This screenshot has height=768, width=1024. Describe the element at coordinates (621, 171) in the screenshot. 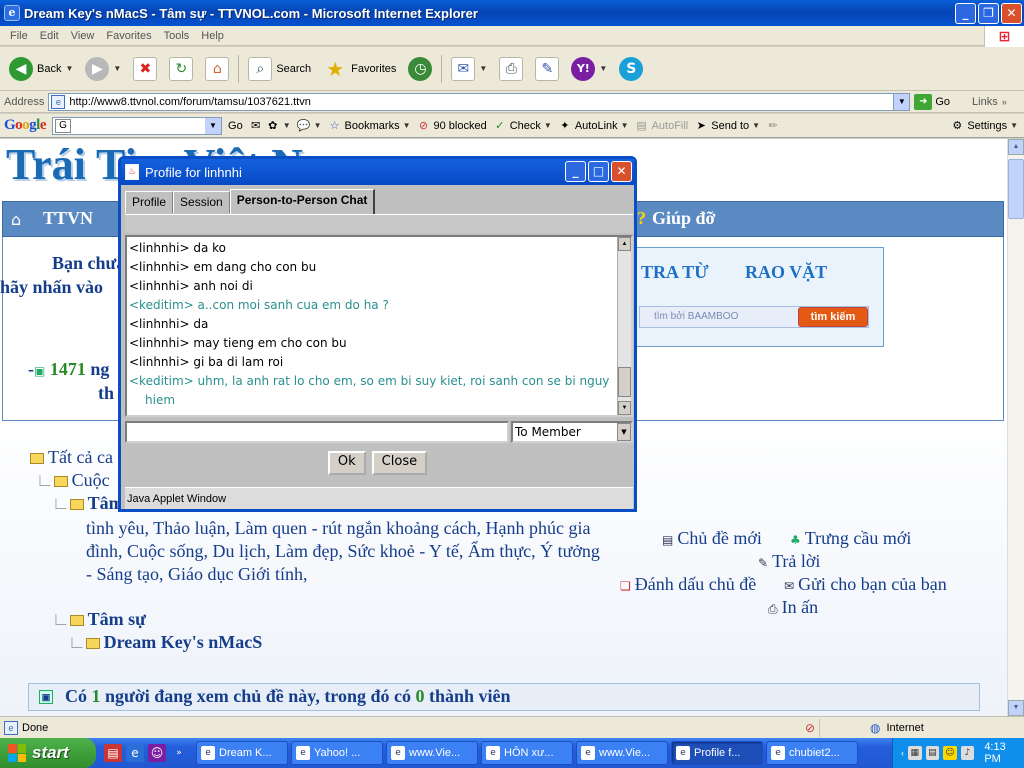

I see `dialog-close-button: ✕` at that location.